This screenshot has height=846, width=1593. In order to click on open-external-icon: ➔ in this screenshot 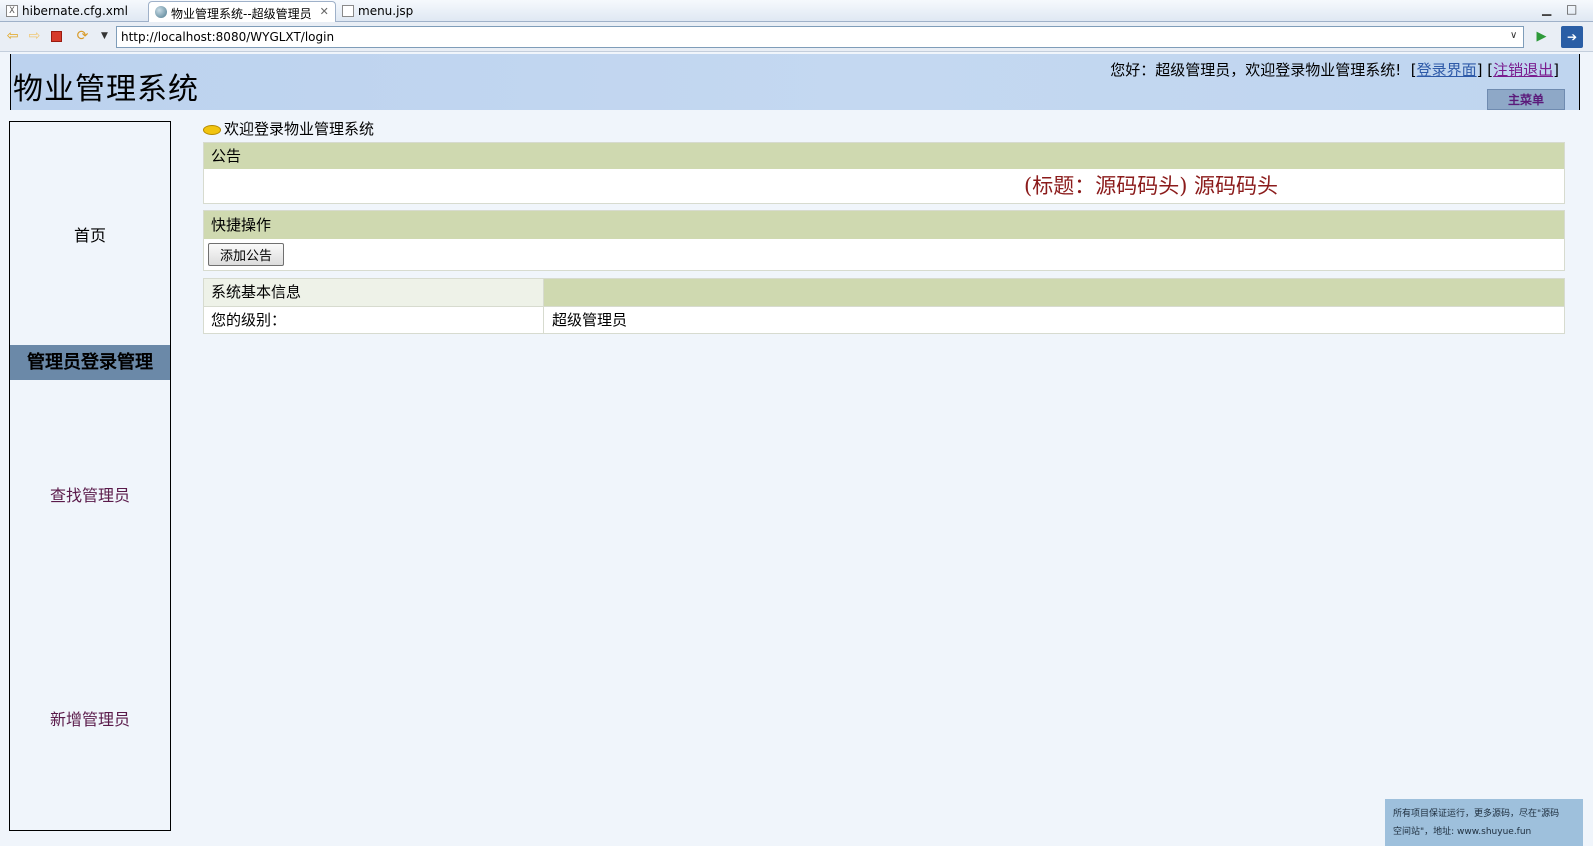, I will do `click(1572, 37)`.